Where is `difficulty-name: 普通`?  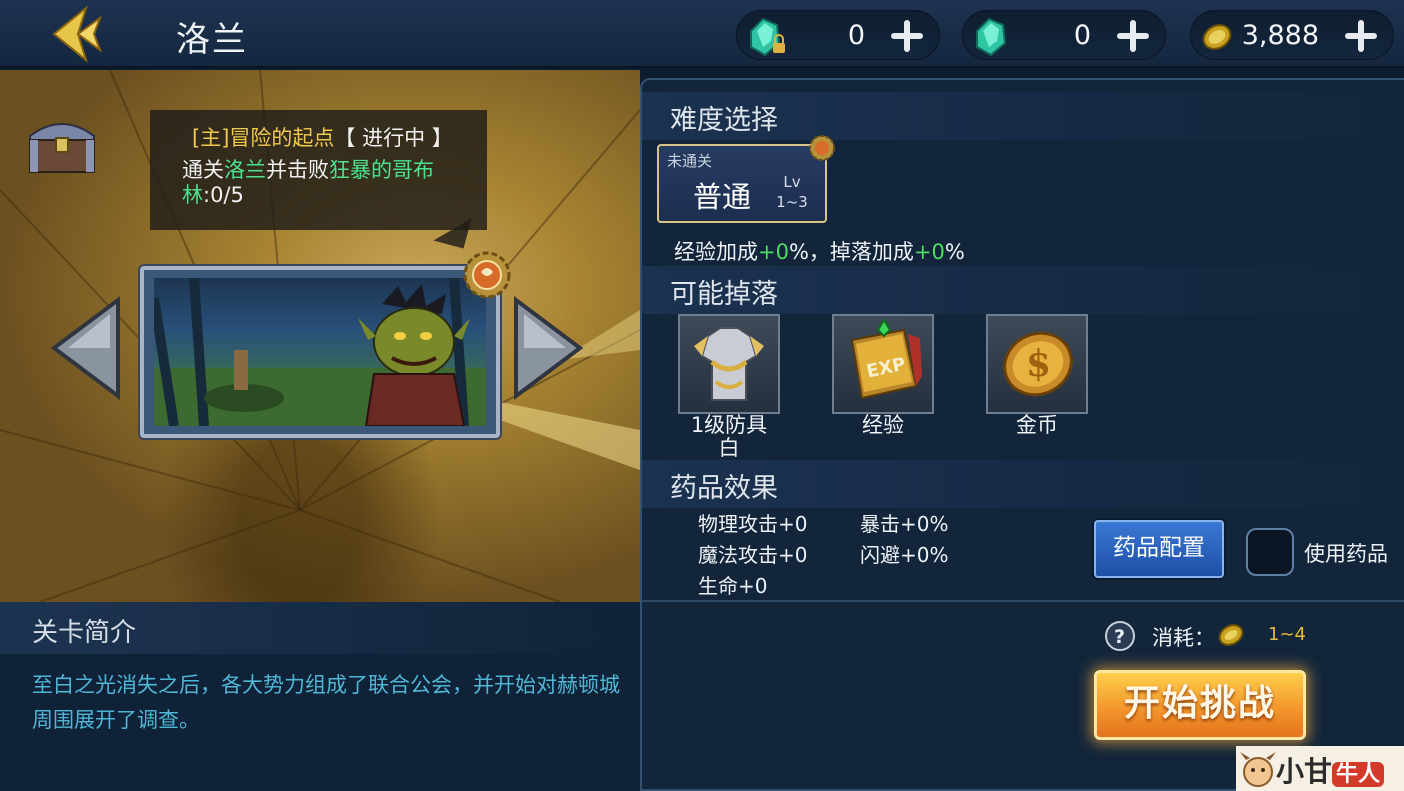 difficulty-name: 普通 is located at coordinates (722, 197).